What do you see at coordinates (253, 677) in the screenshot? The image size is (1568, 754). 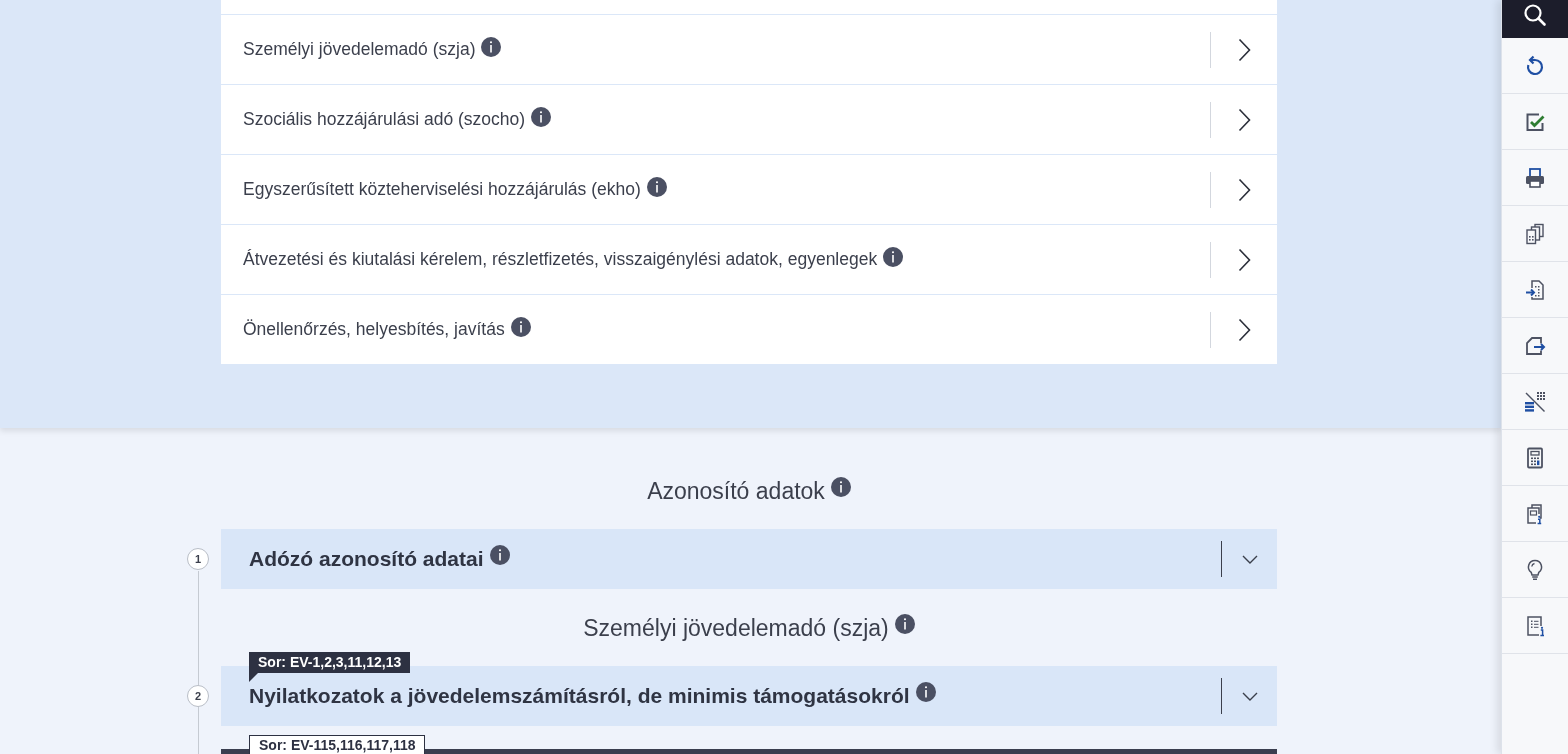 I see `tooltip-pointer-icon` at bounding box center [253, 677].